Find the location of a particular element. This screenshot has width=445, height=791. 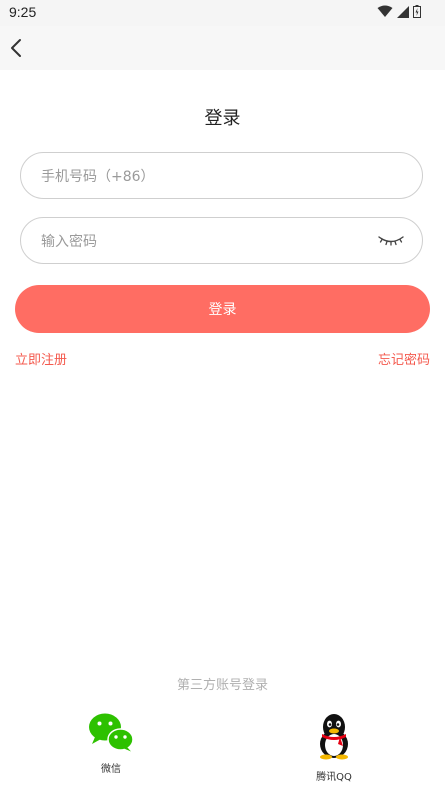

qq-login-button: 腾讯QQ is located at coordinates (334, 747).